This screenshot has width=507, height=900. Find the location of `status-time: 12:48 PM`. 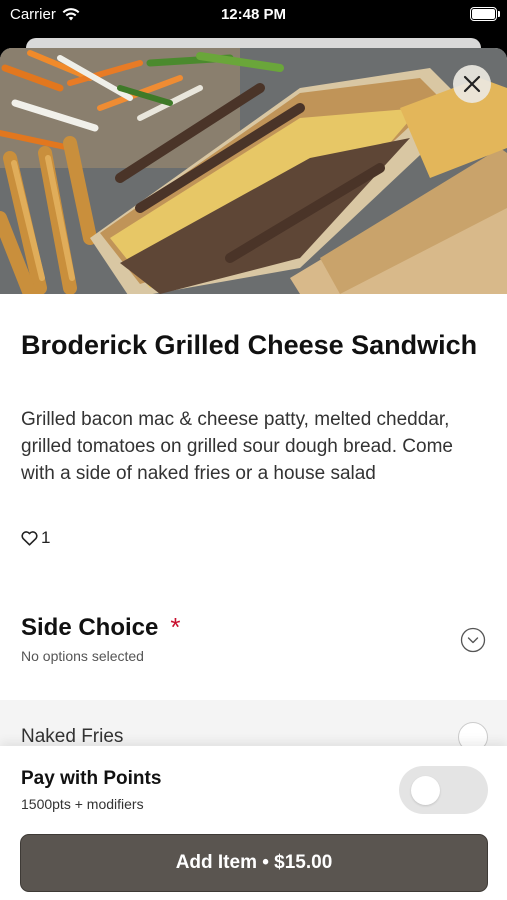

status-time: 12:48 PM is located at coordinates (253, 14).